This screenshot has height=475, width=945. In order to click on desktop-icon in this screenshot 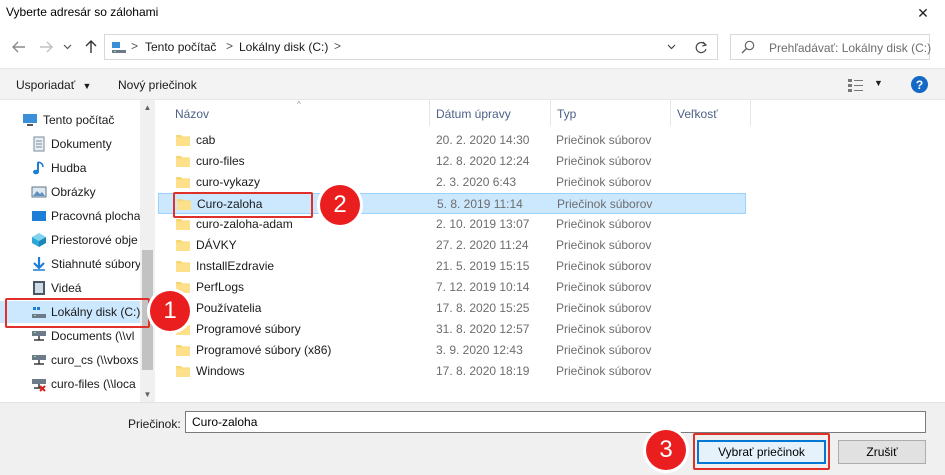, I will do `click(39, 216)`.